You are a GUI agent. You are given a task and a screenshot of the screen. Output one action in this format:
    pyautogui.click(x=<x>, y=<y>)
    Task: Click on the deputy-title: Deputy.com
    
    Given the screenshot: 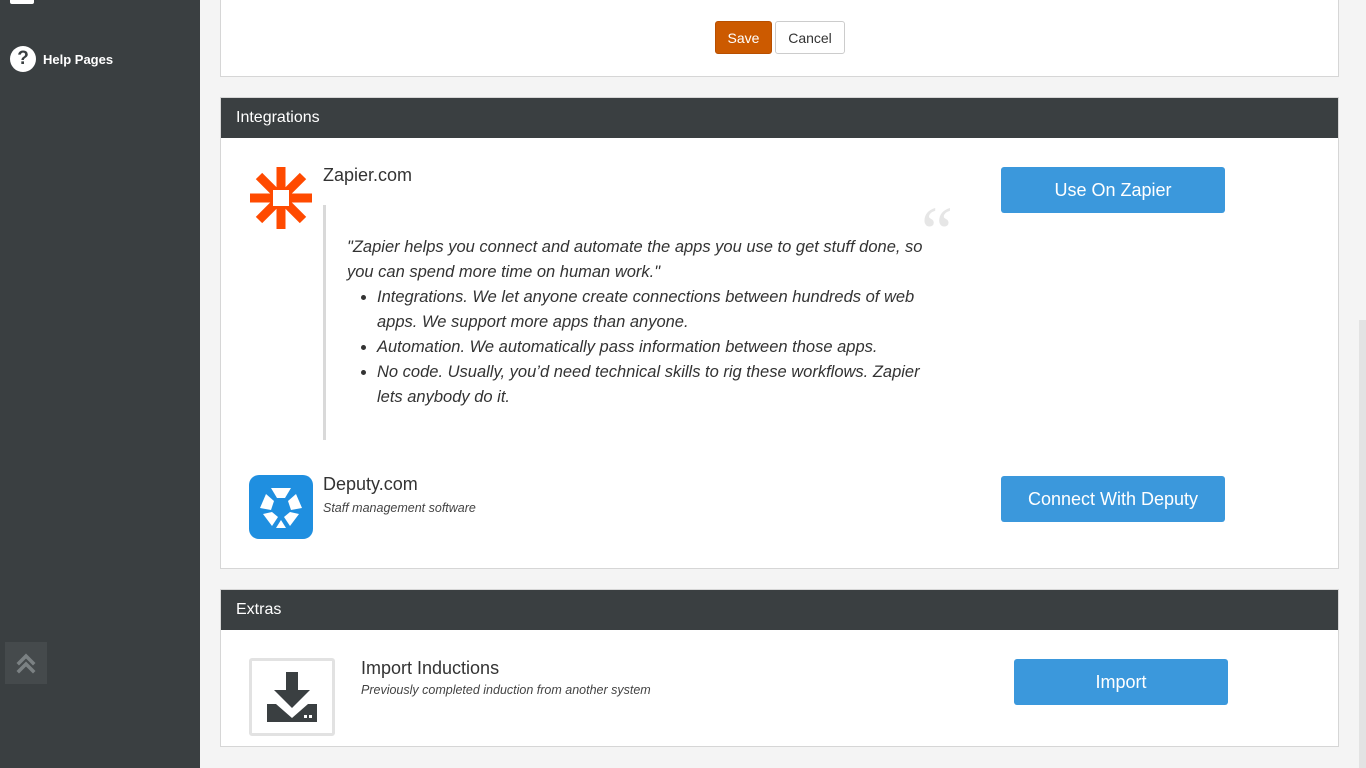 What is the action you would take?
    pyautogui.click(x=370, y=484)
    